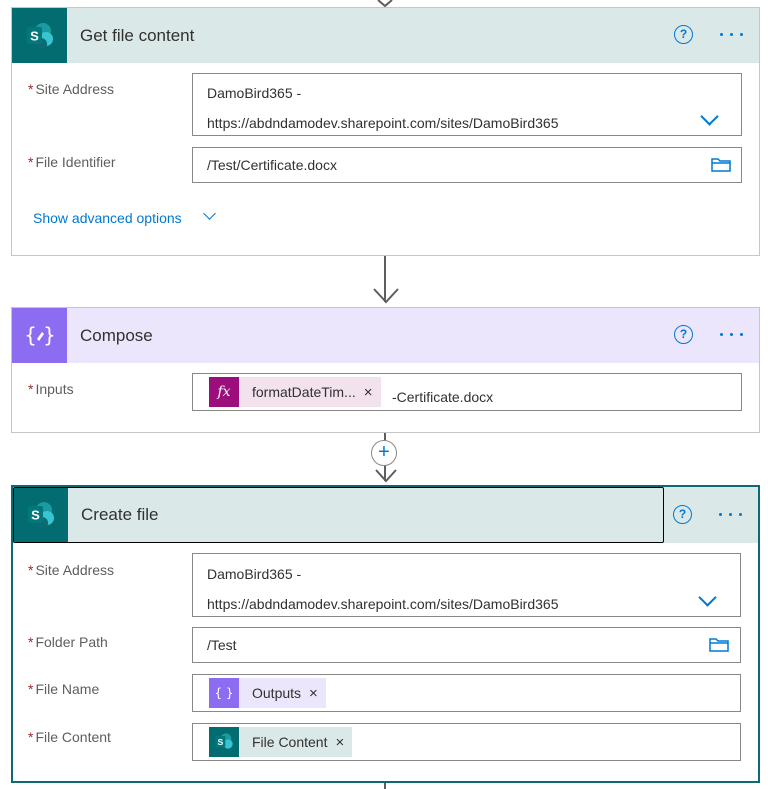 Image resolution: width=768 pixels, height=789 pixels. What do you see at coordinates (385, 786) in the screenshot?
I see `connector-line` at bounding box center [385, 786].